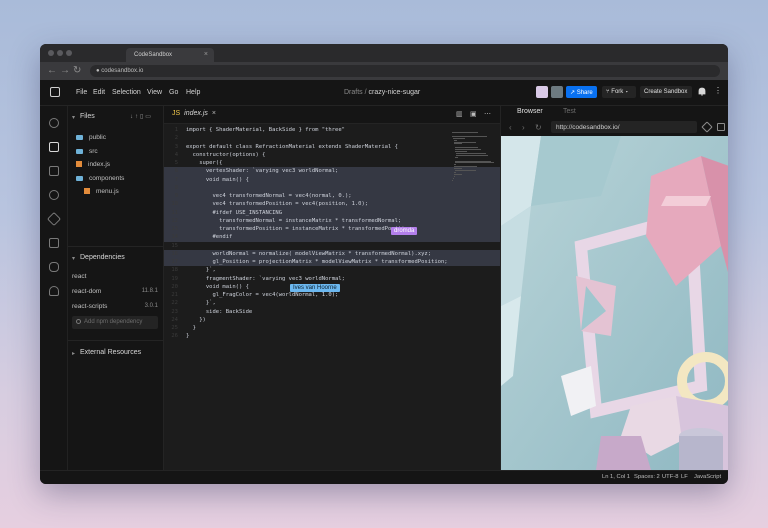 The height and width of the screenshot is (528, 768). Describe the element at coordinates (55, 92) in the screenshot. I see `codesandbox-logo-icon` at that location.